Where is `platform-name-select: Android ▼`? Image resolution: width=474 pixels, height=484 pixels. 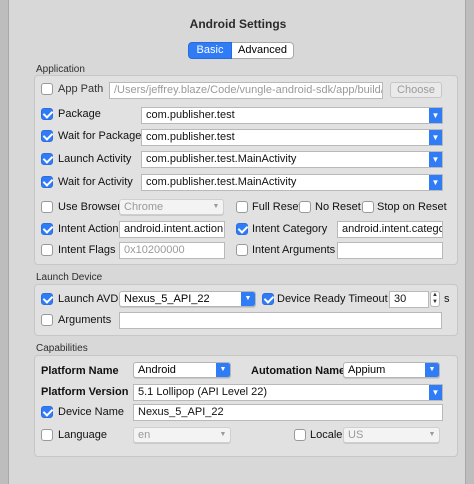 platform-name-select: Android ▼ is located at coordinates (182, 370).